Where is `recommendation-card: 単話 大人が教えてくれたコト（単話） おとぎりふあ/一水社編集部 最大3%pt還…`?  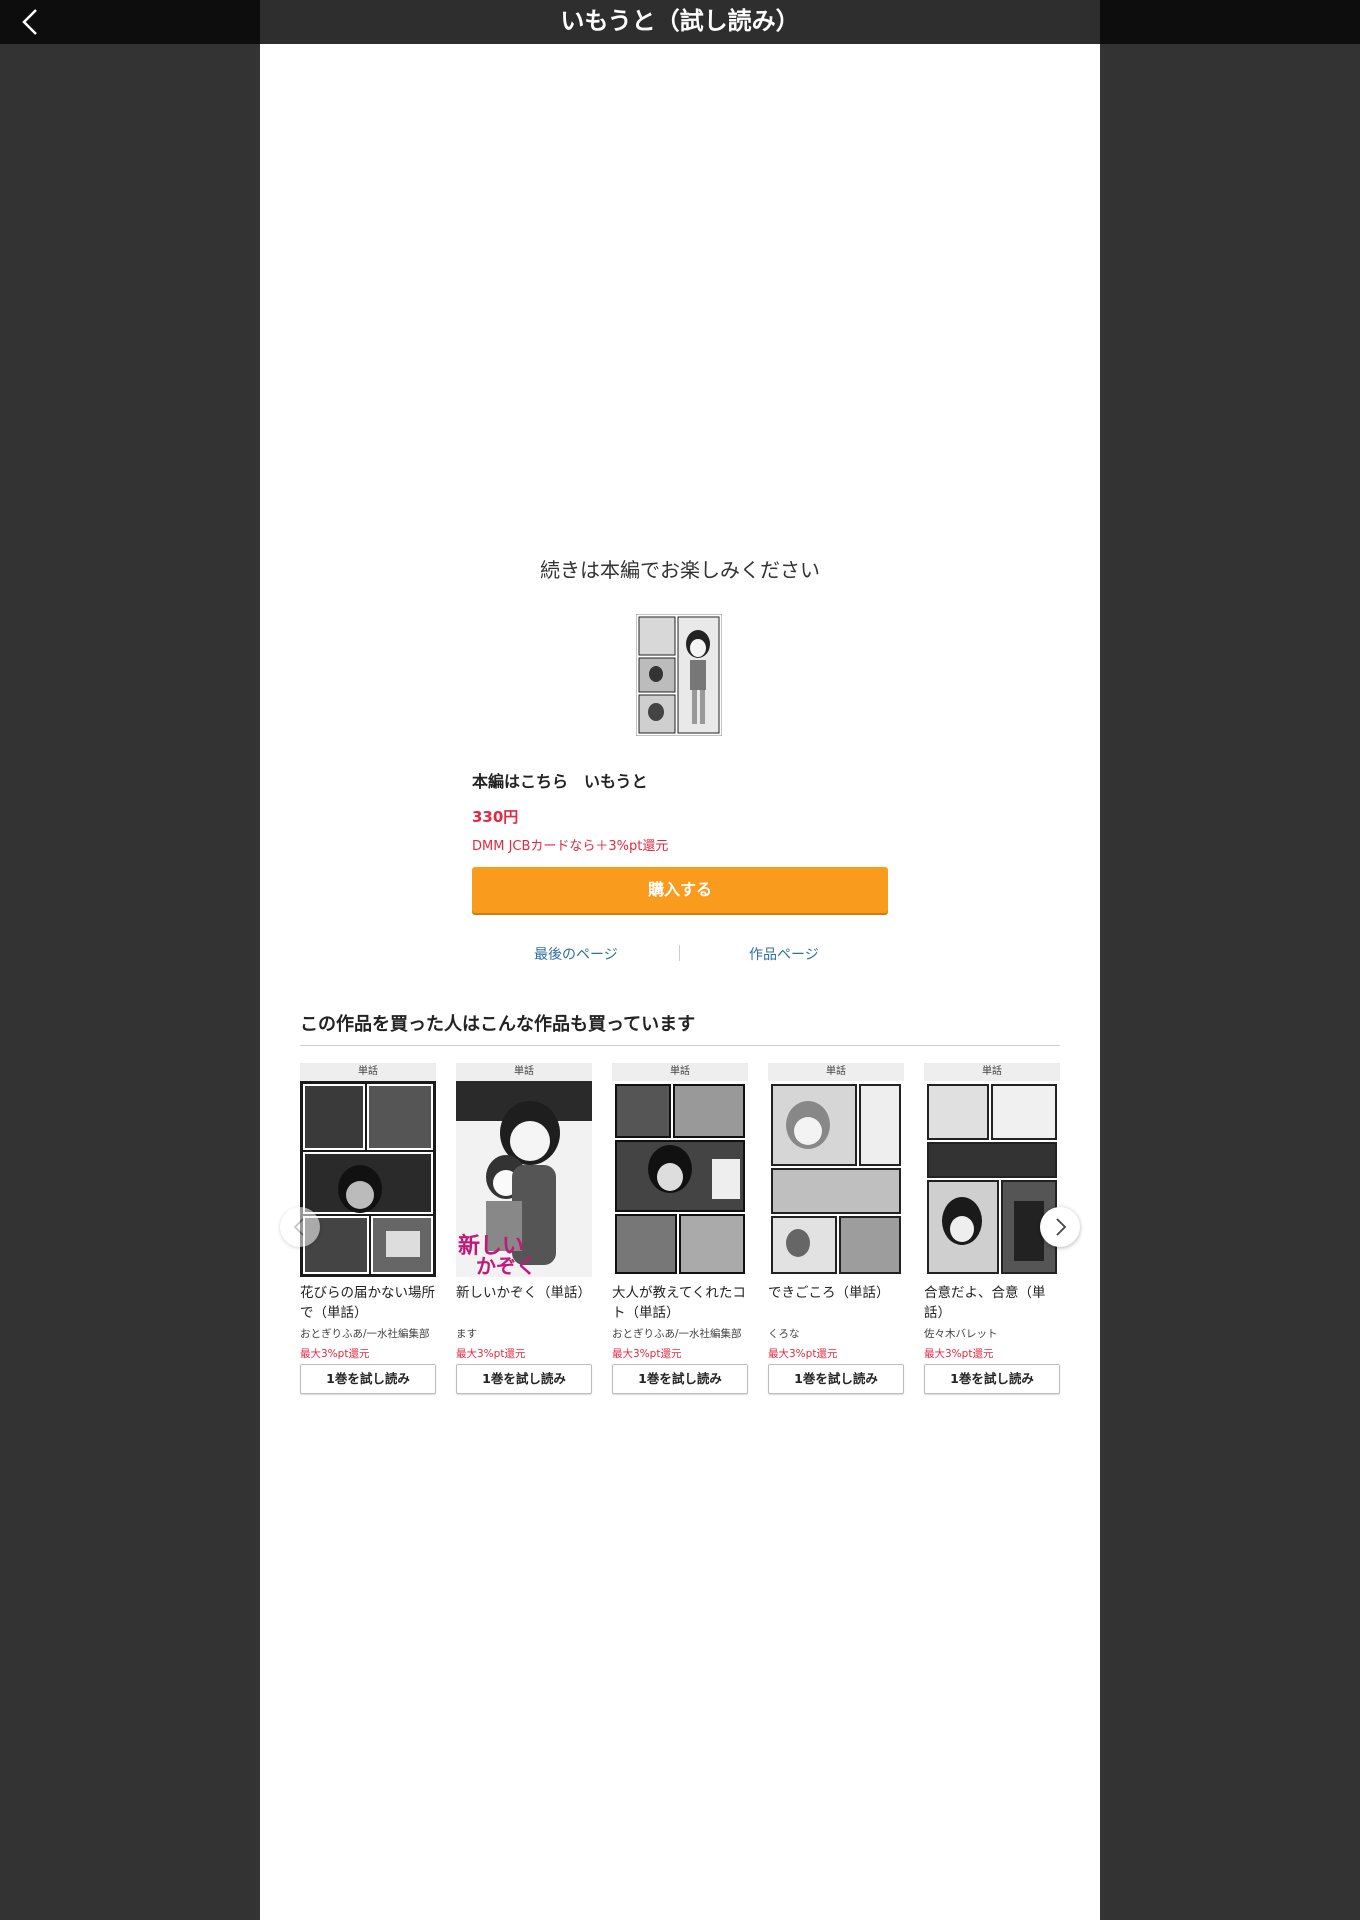 recommendation-card: 単話 大人が教えてくれたコト（単話） おとぎりふあ/一水社編集部 最大3%pt還… is located at coordinates (680, 1228).